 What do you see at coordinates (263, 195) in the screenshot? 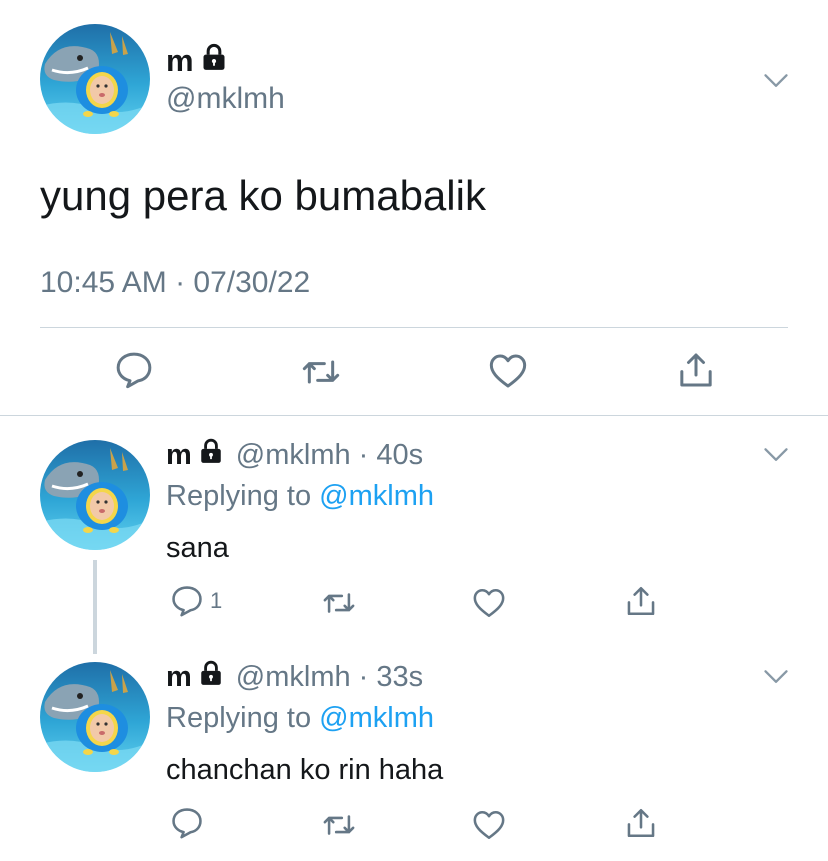
I see `tweet-text: yung pera ko bumabalik` at bounding box center [263, 195].